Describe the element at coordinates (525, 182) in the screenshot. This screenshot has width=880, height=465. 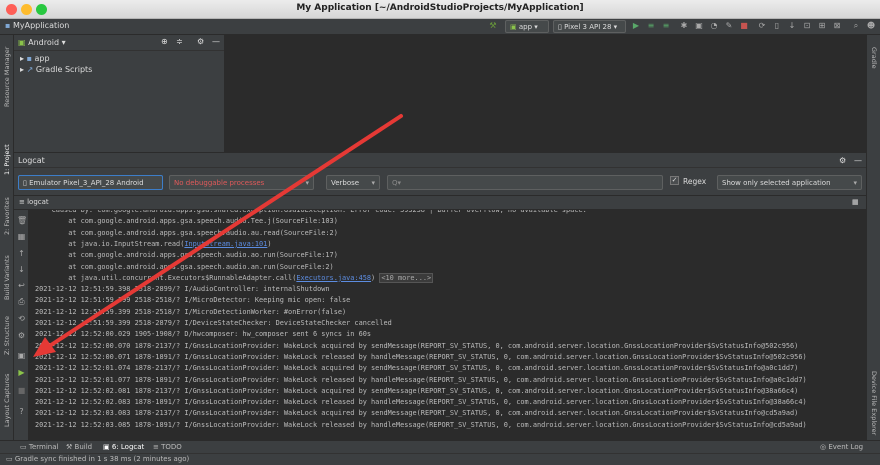
I see `search-input: Q▾` at that location.